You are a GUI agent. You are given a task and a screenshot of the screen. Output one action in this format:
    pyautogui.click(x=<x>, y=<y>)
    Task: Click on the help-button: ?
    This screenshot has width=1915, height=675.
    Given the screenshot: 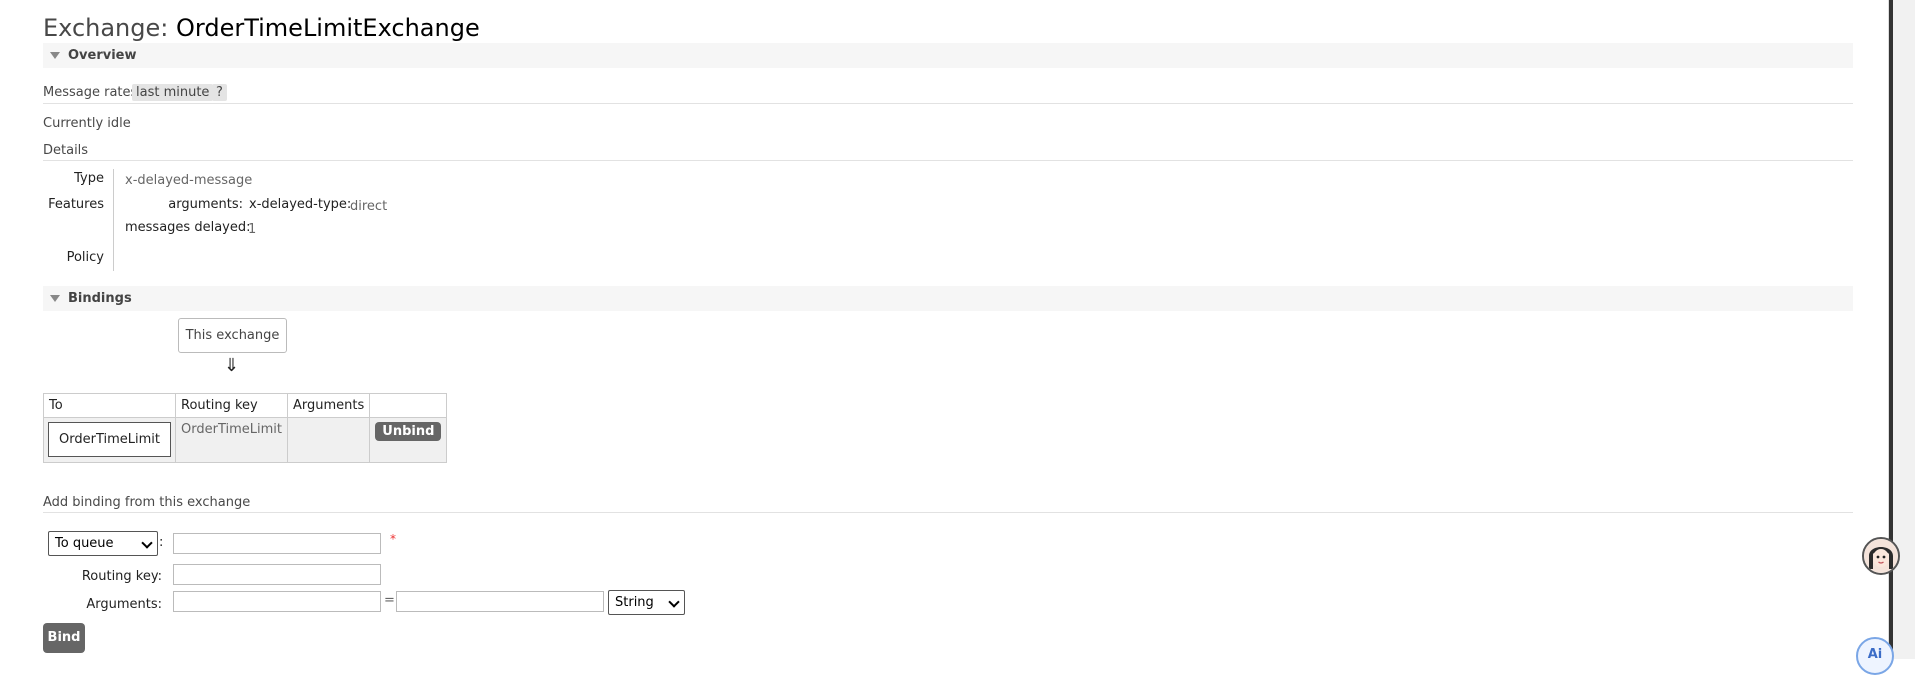 What is the action you would take?
    pyautogui.click(x=219, y=92)
    